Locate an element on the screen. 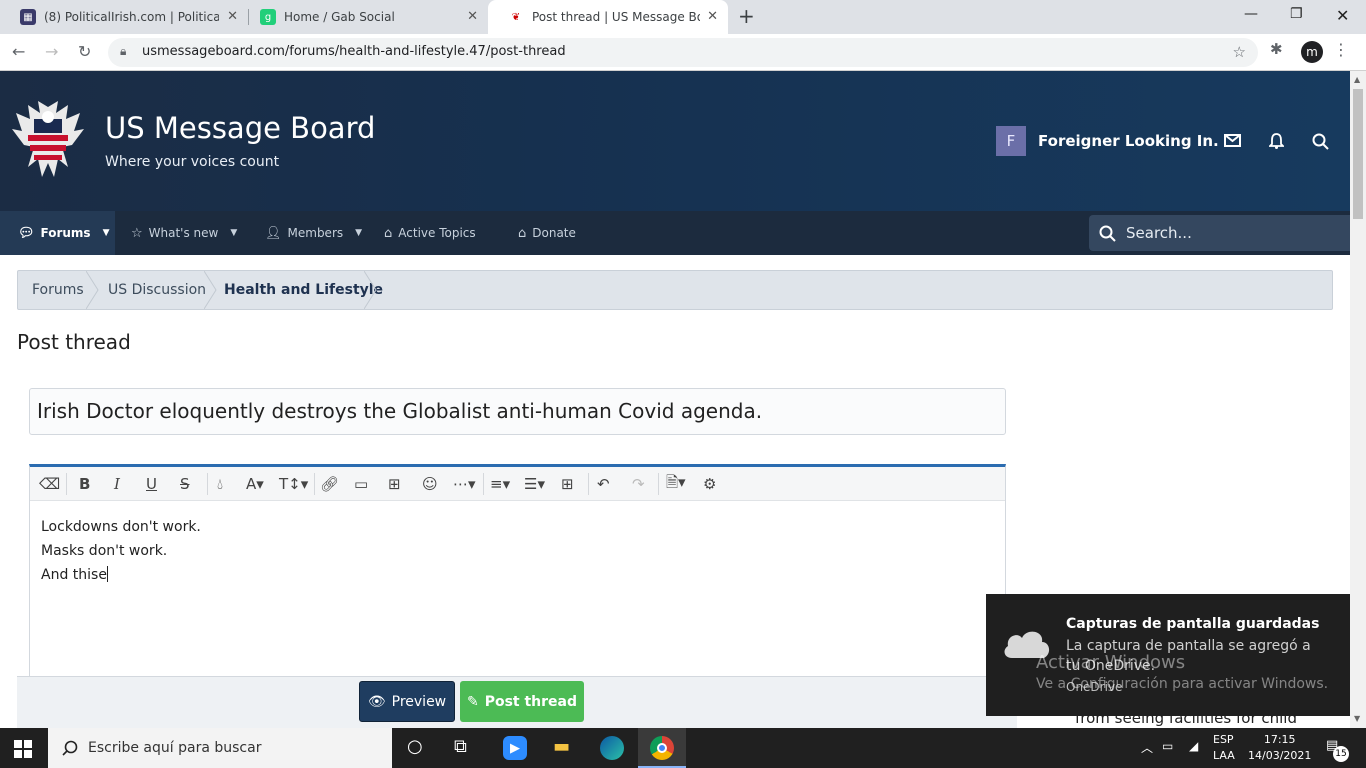 The width and height of the screenshot is (1366, 768). new-tab-button: + is located at coordinates (746, 16).